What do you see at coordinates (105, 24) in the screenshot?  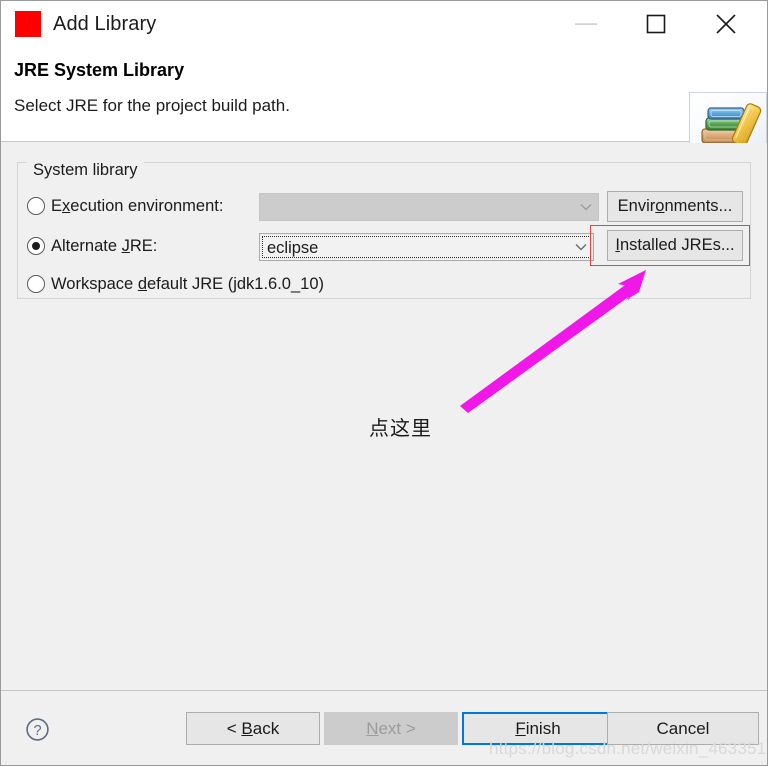 I see `window-title: Add Library` at bounding box center [105, 24].